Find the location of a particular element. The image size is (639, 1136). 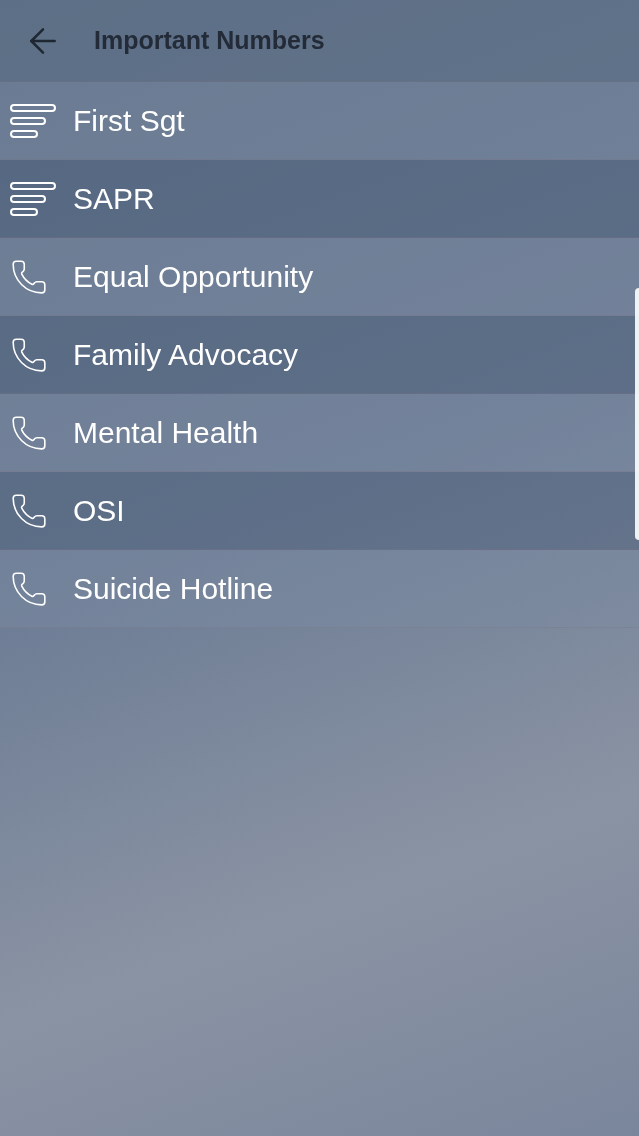

list-item: SAPR is located at coordinates (319, 199).